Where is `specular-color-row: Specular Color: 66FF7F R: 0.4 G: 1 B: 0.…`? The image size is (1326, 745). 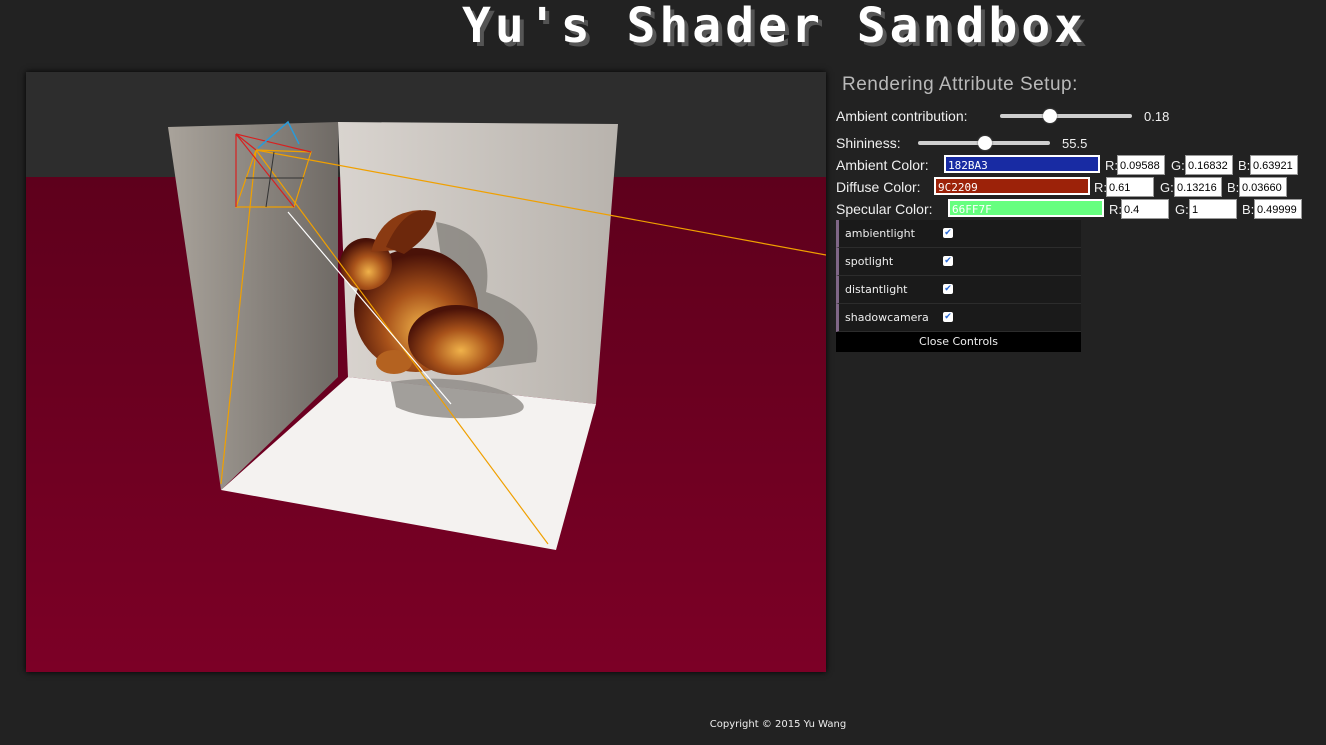 specular-color-row: Specular Color: 66FF7F R: 0.4 G: 1 B: 0.… is located at coordinates (1076, 210).